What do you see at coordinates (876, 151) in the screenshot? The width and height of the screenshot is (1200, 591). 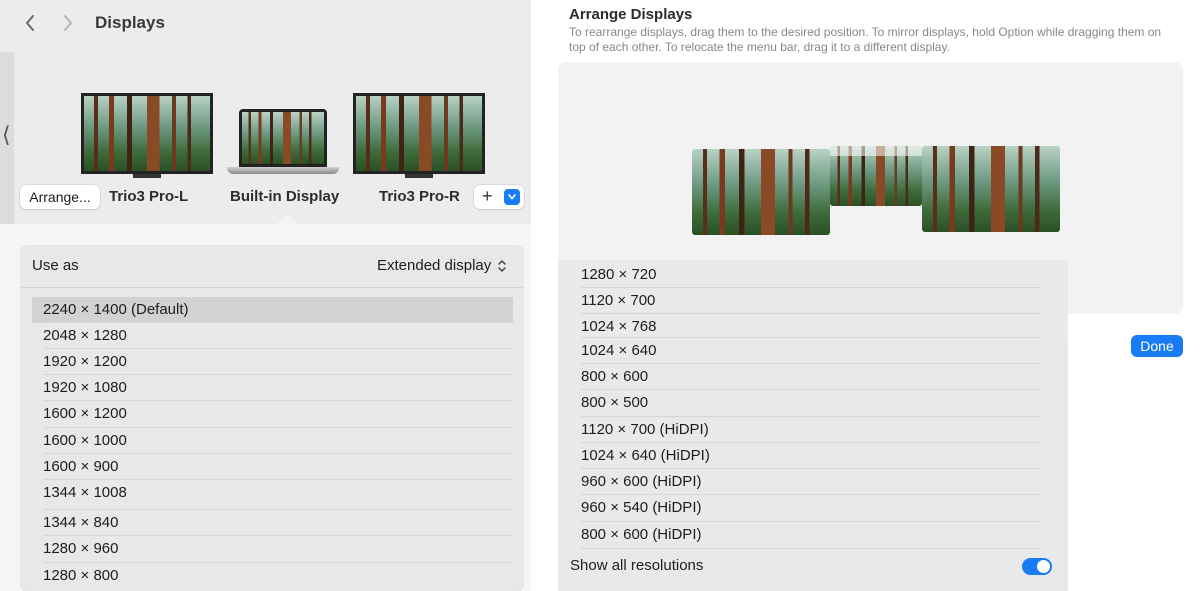 I see `menu-bar-indicator` at bounding box center [876, 151].